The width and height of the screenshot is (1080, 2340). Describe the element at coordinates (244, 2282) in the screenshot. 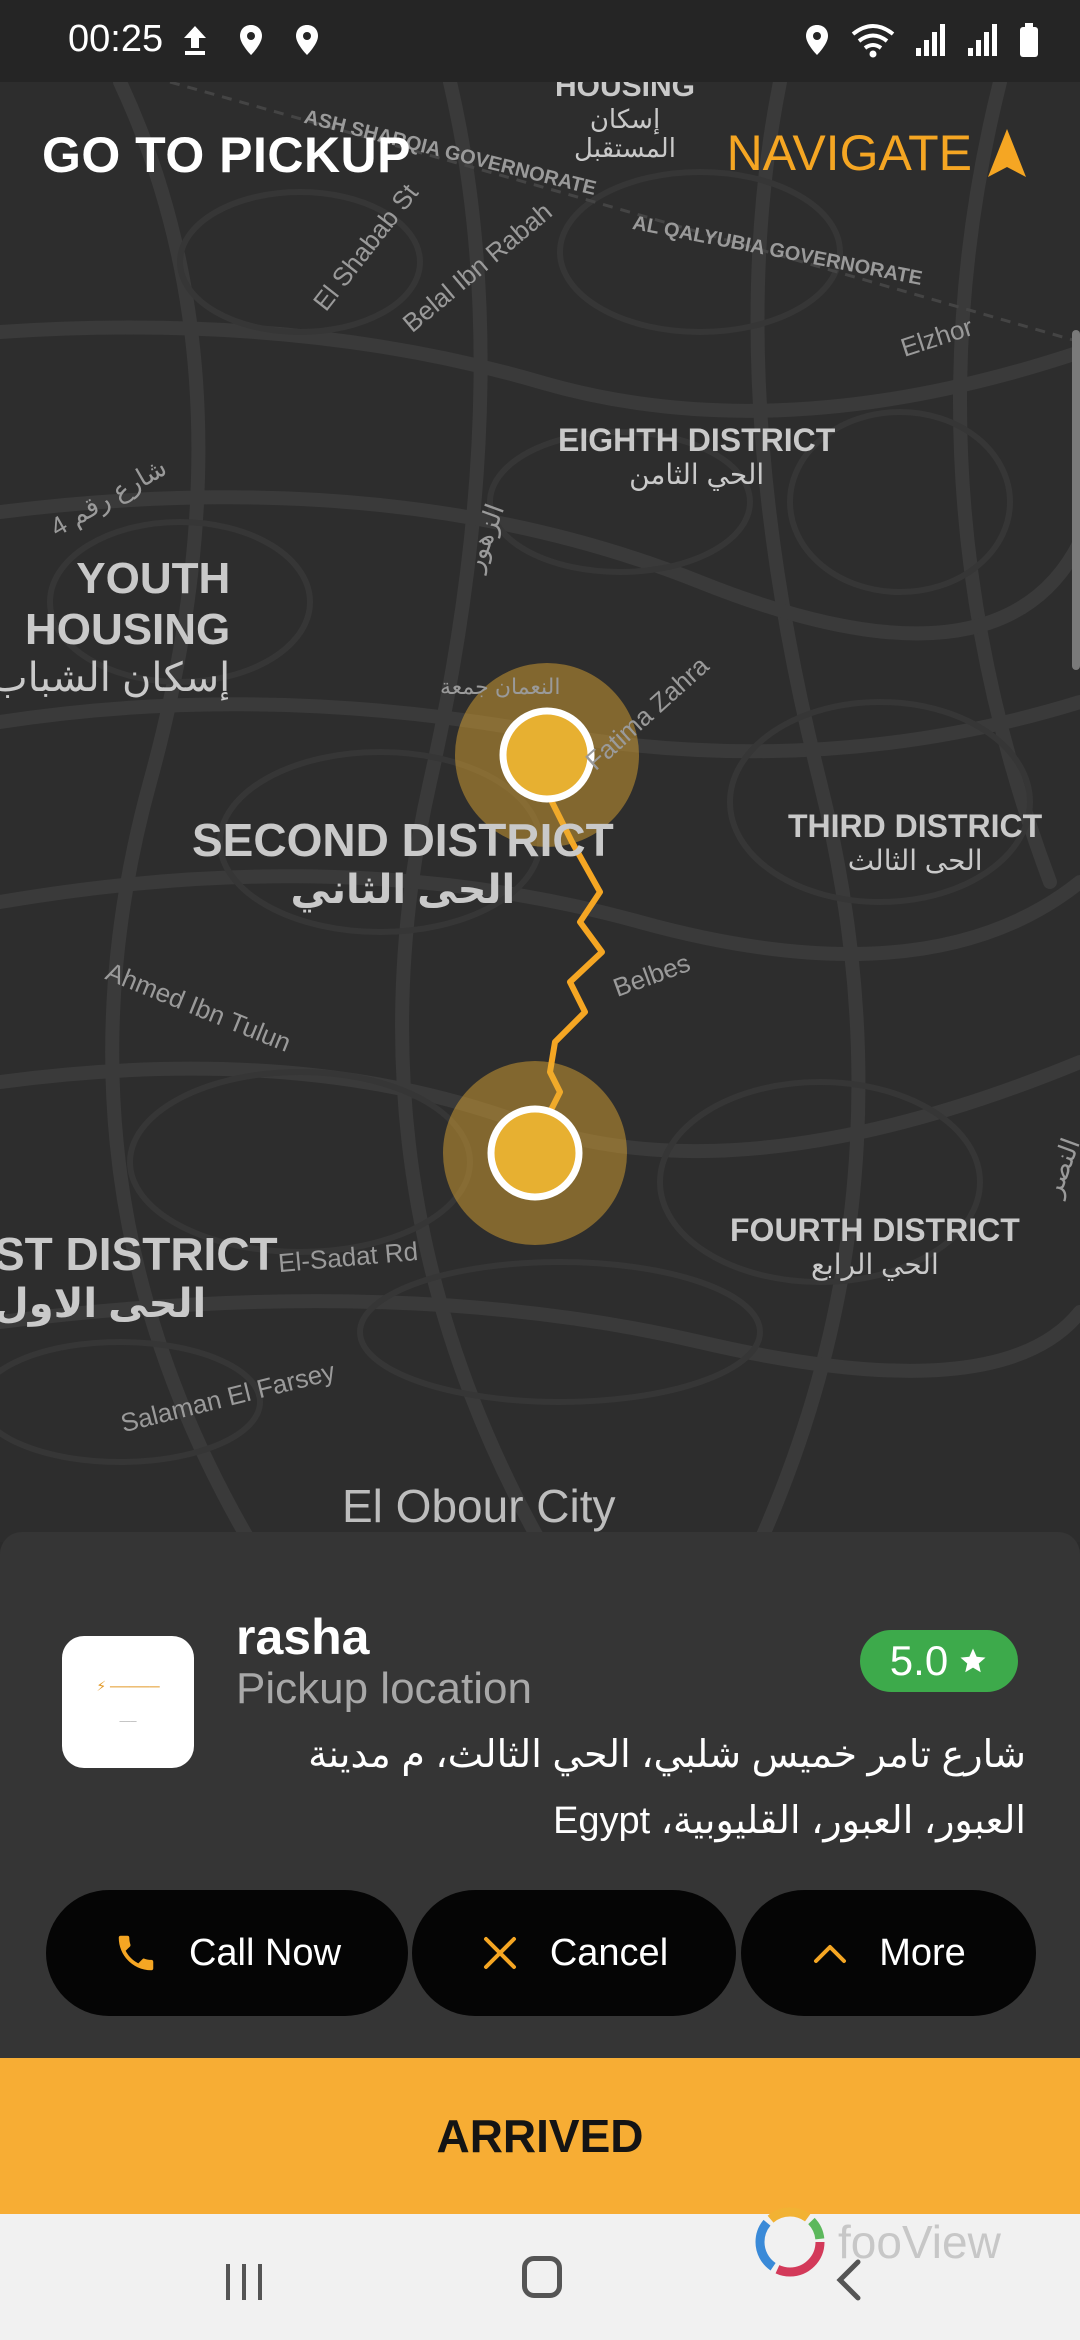

I see `recent-apps-icon` at that location.